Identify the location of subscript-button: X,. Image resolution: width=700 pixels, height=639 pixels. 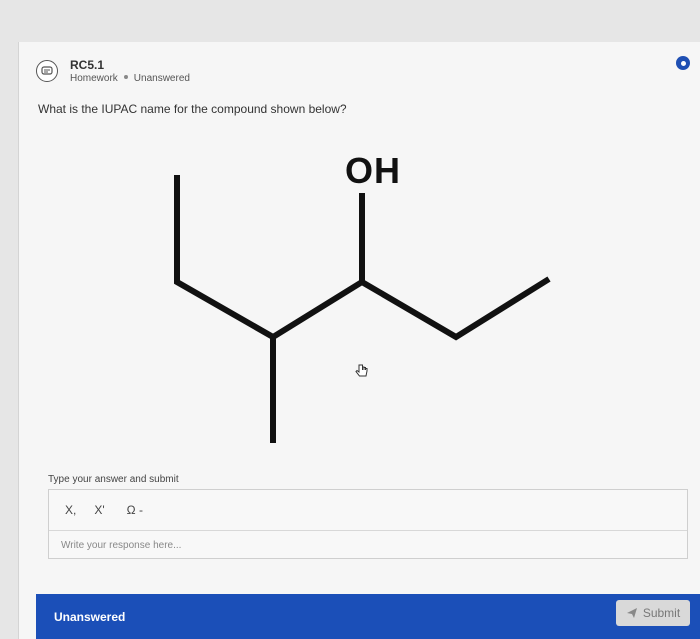
(70, 510).